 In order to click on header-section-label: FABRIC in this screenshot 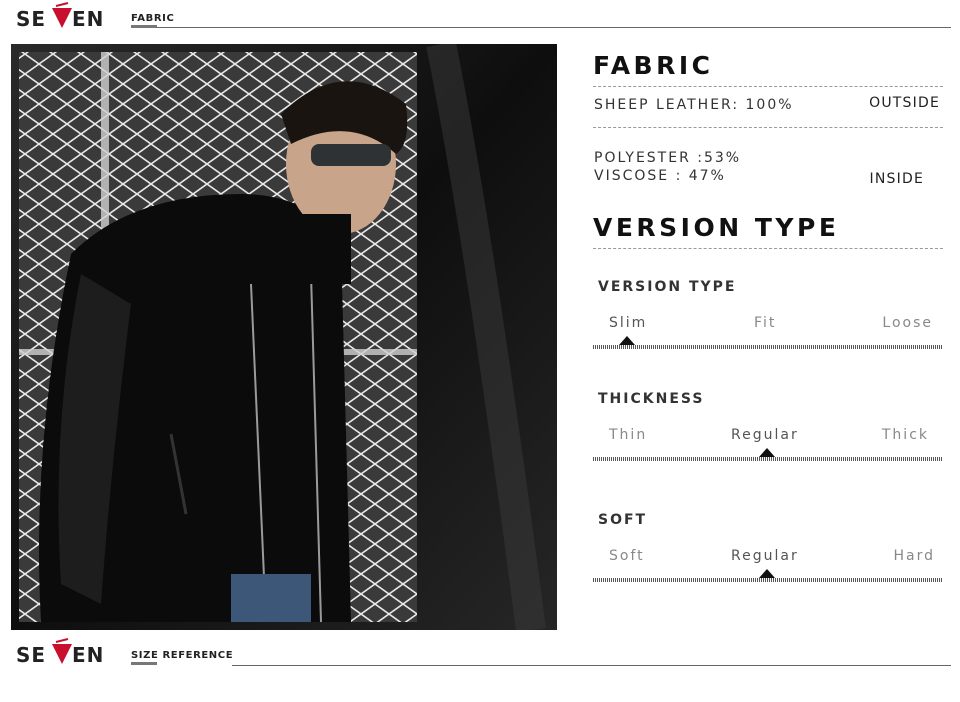, I will do `click(152, 20)`.